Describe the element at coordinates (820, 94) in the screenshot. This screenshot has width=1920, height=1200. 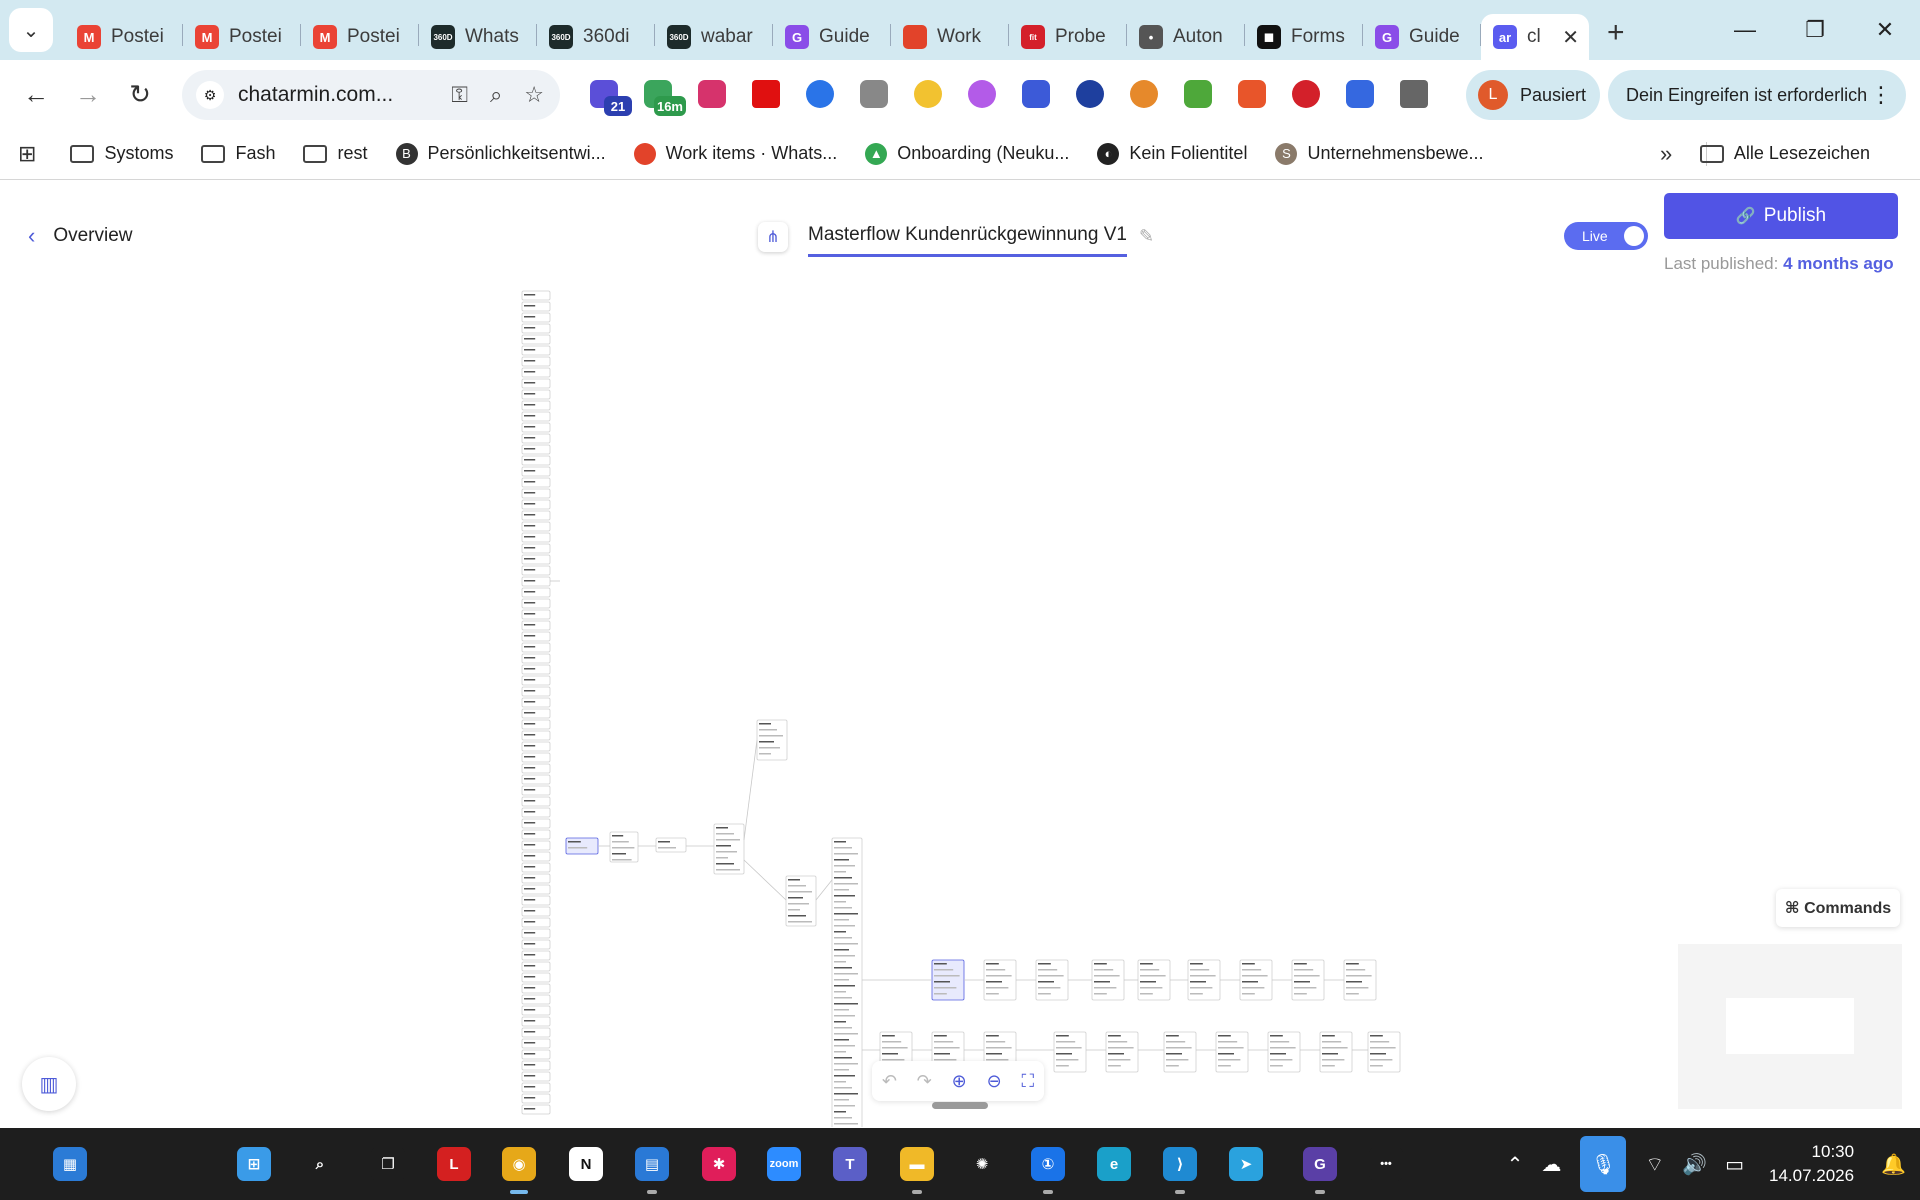
I see `extension-c-icon` at that location.